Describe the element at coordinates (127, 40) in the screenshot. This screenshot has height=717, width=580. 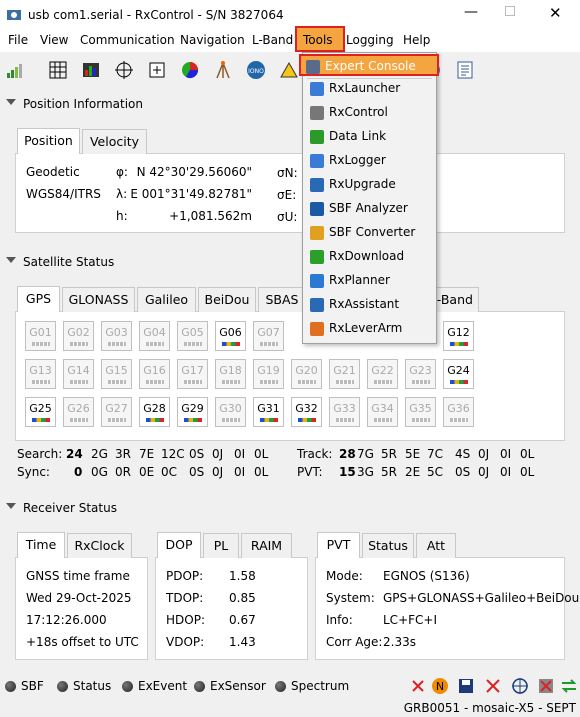
I see `menu-communication: Communication` at that location.